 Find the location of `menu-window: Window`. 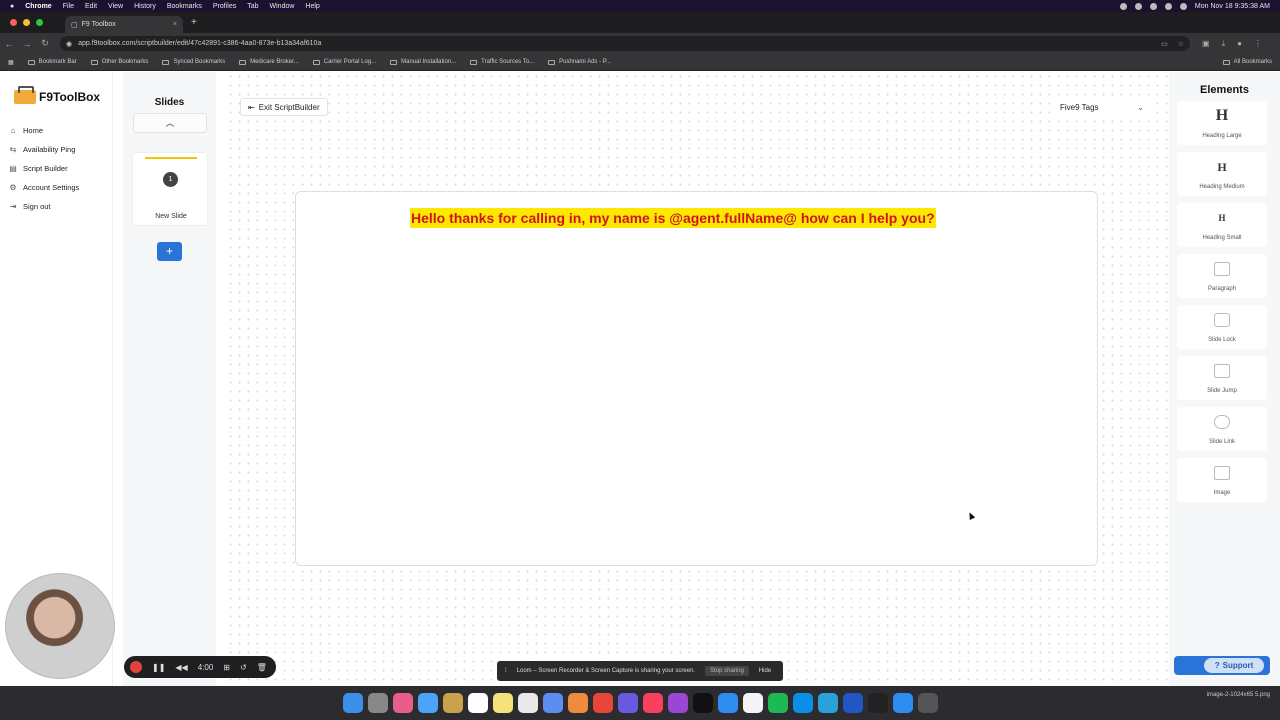

menu-window: Window is located at coordinates (282, 6).